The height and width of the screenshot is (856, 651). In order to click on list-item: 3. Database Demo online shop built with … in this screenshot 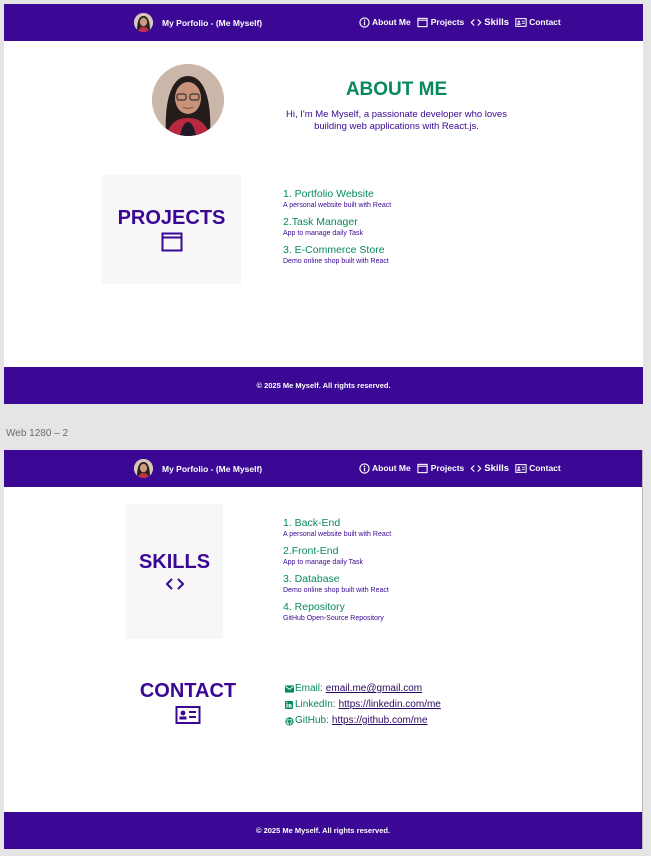, I will do `click(337, 584)`.